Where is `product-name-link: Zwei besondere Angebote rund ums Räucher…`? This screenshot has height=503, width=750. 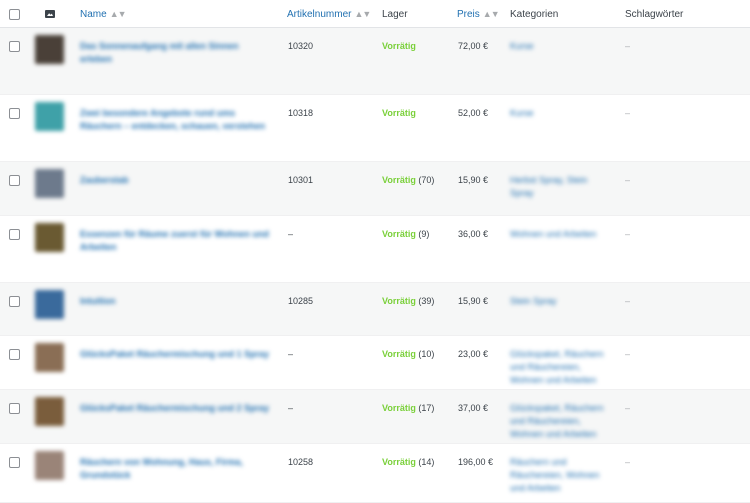 product-name-link: Zwei besondere Angebote rund ums Räucher… is located at coordinates (175, 120).